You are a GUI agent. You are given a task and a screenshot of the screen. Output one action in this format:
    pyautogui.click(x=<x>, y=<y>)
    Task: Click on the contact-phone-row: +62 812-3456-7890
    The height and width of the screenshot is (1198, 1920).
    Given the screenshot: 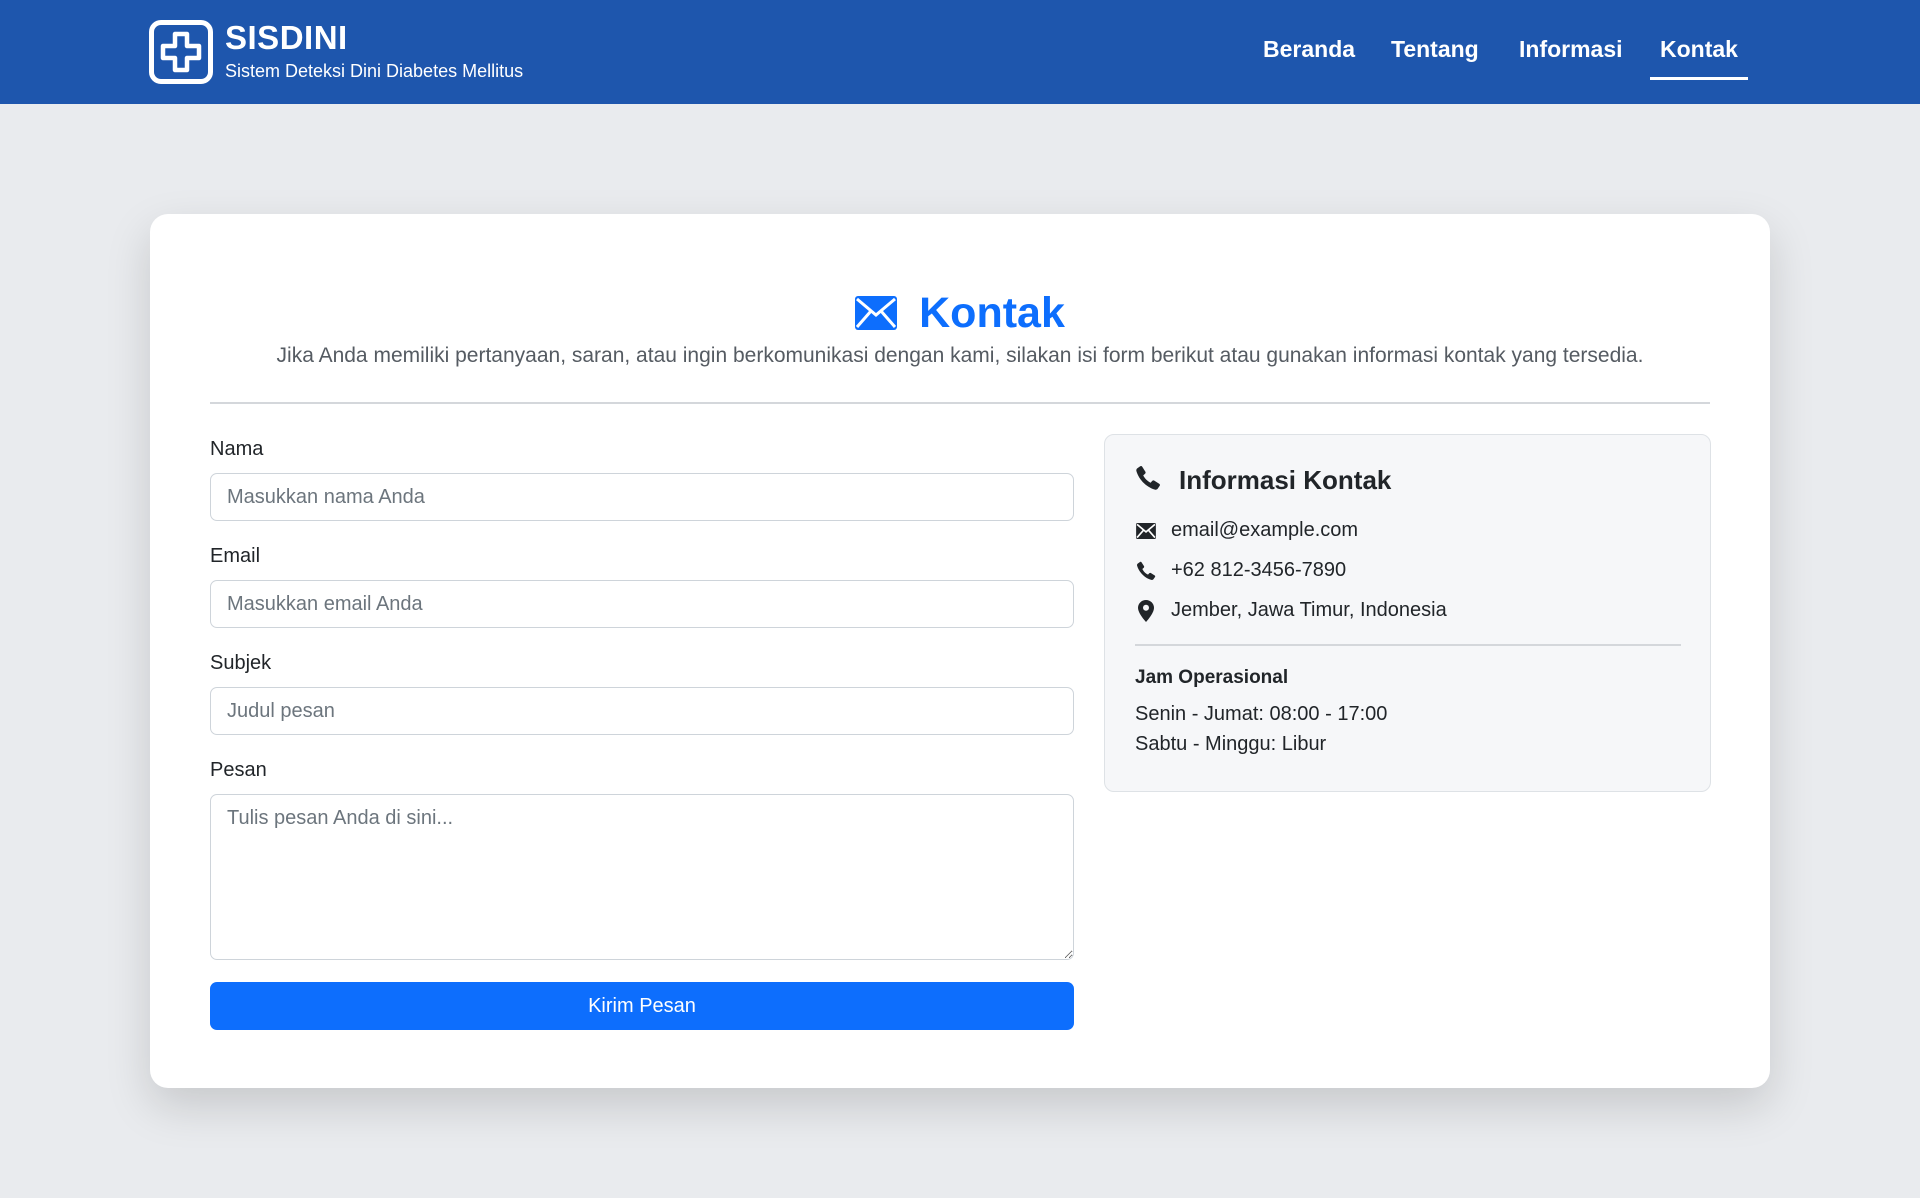 What is the action you would take?
    pyautogui.click(x=1240, y=570)
    